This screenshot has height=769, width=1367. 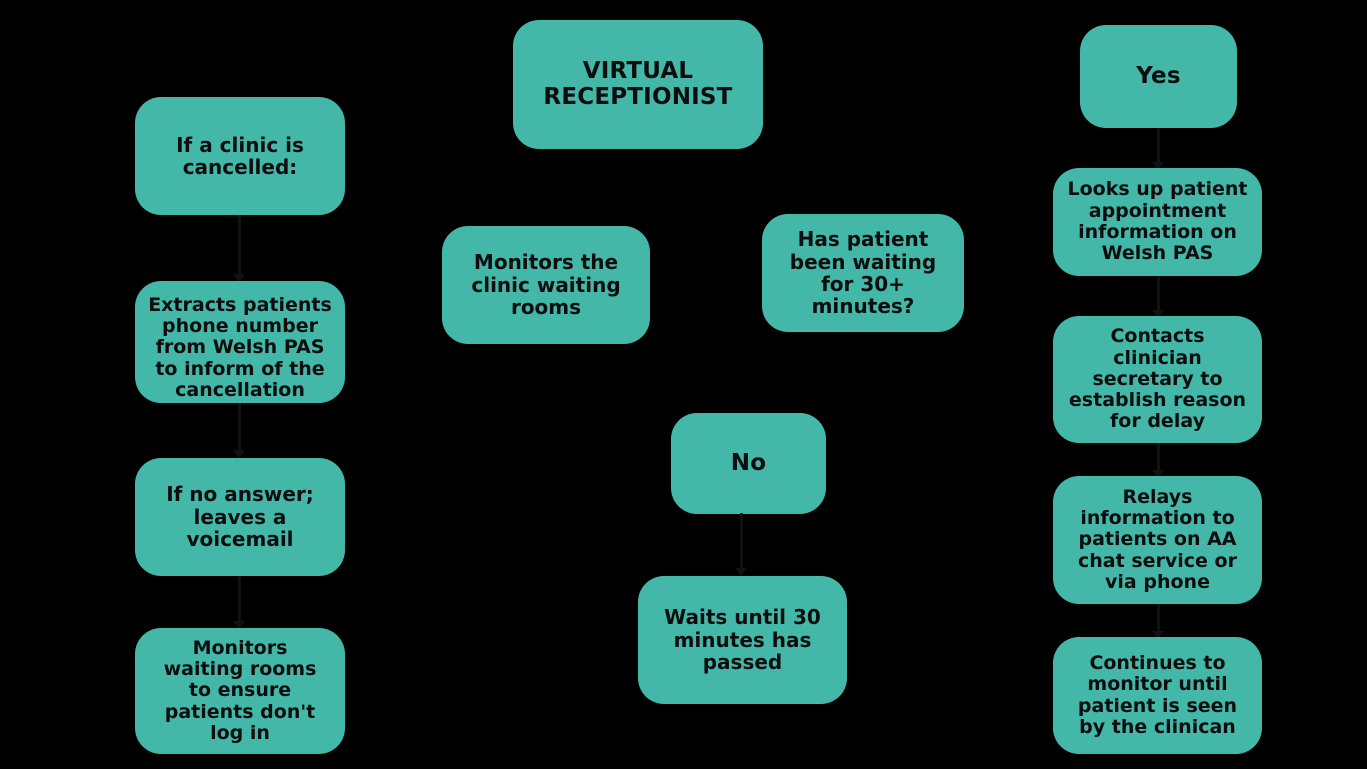 I want to click on node-label: Waits until 30 minutes has passed, so click(x=742, y=640).